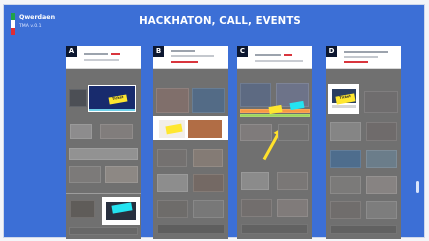  What do you see at coordinates (344, 106) in the screenshot?
I see `caption-line` at bounding box center [344, 106].